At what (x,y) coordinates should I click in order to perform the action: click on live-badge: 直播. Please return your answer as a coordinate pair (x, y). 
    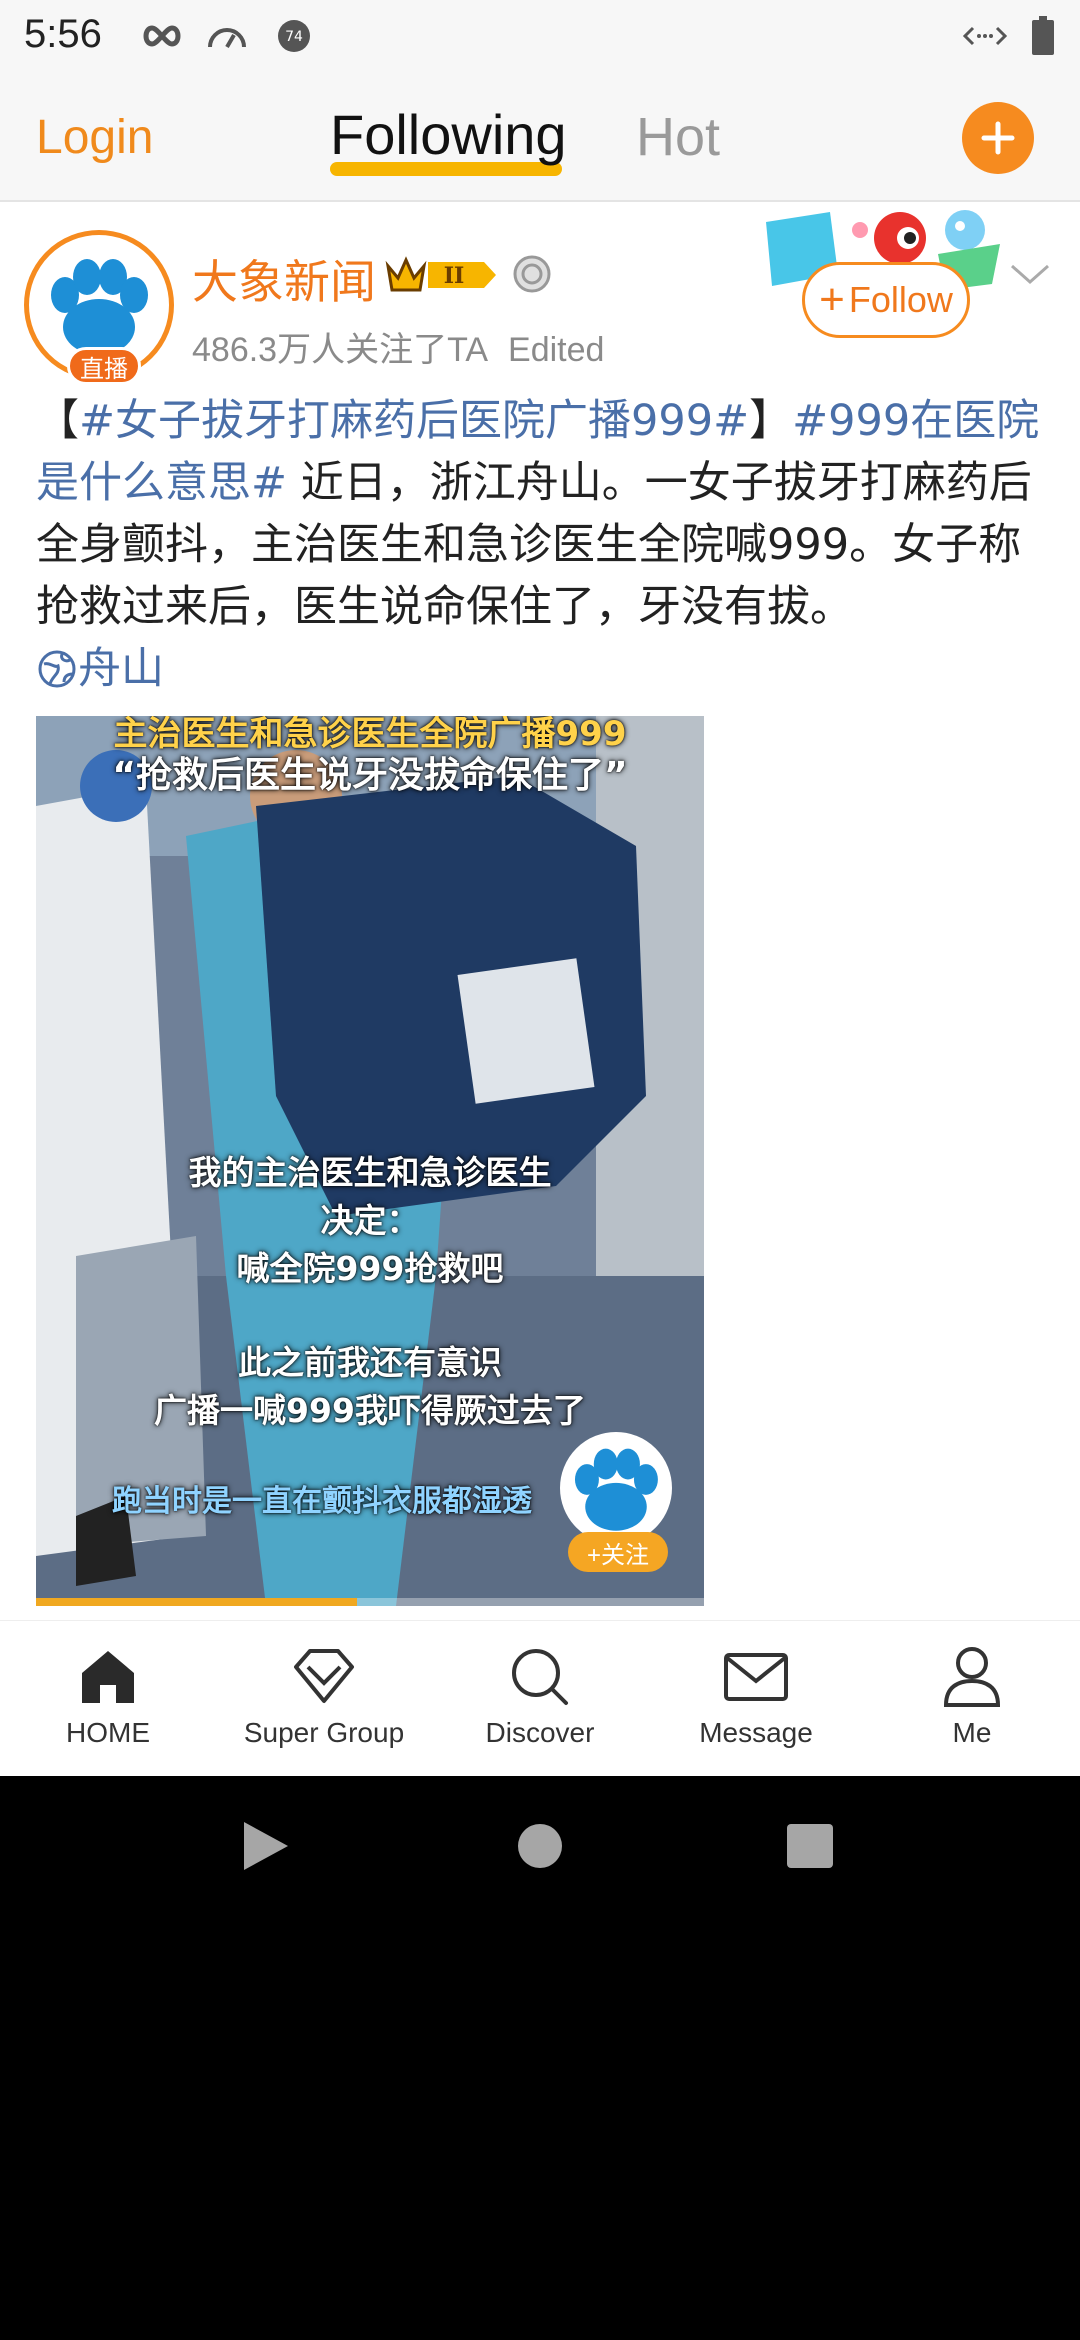
    Looking at the image, I should click on (104, 366).